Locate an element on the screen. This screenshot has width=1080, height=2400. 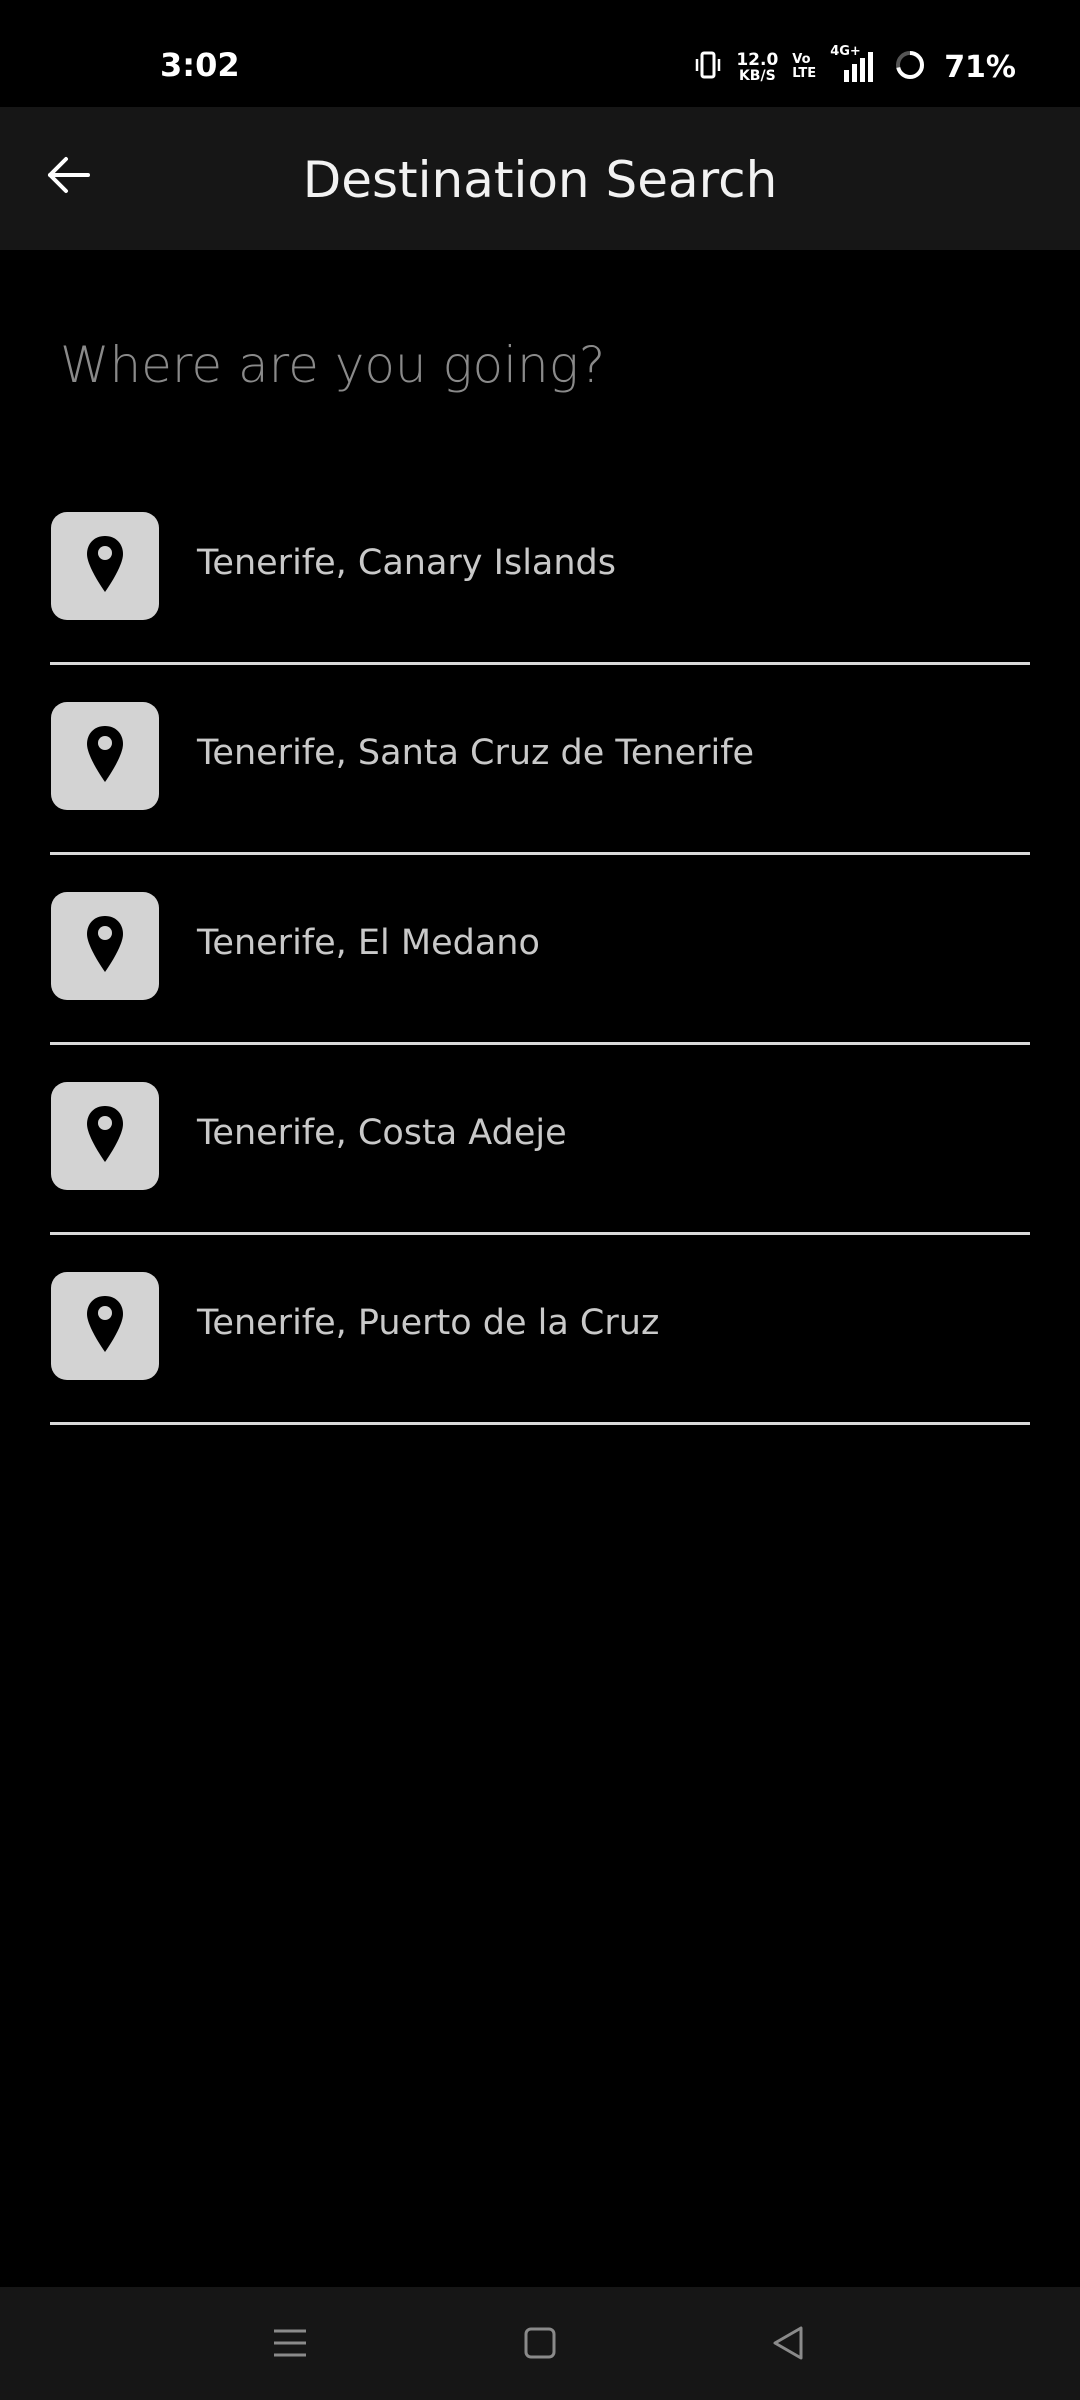
app-bar: Destination Search is located at coordinates (540, 178).